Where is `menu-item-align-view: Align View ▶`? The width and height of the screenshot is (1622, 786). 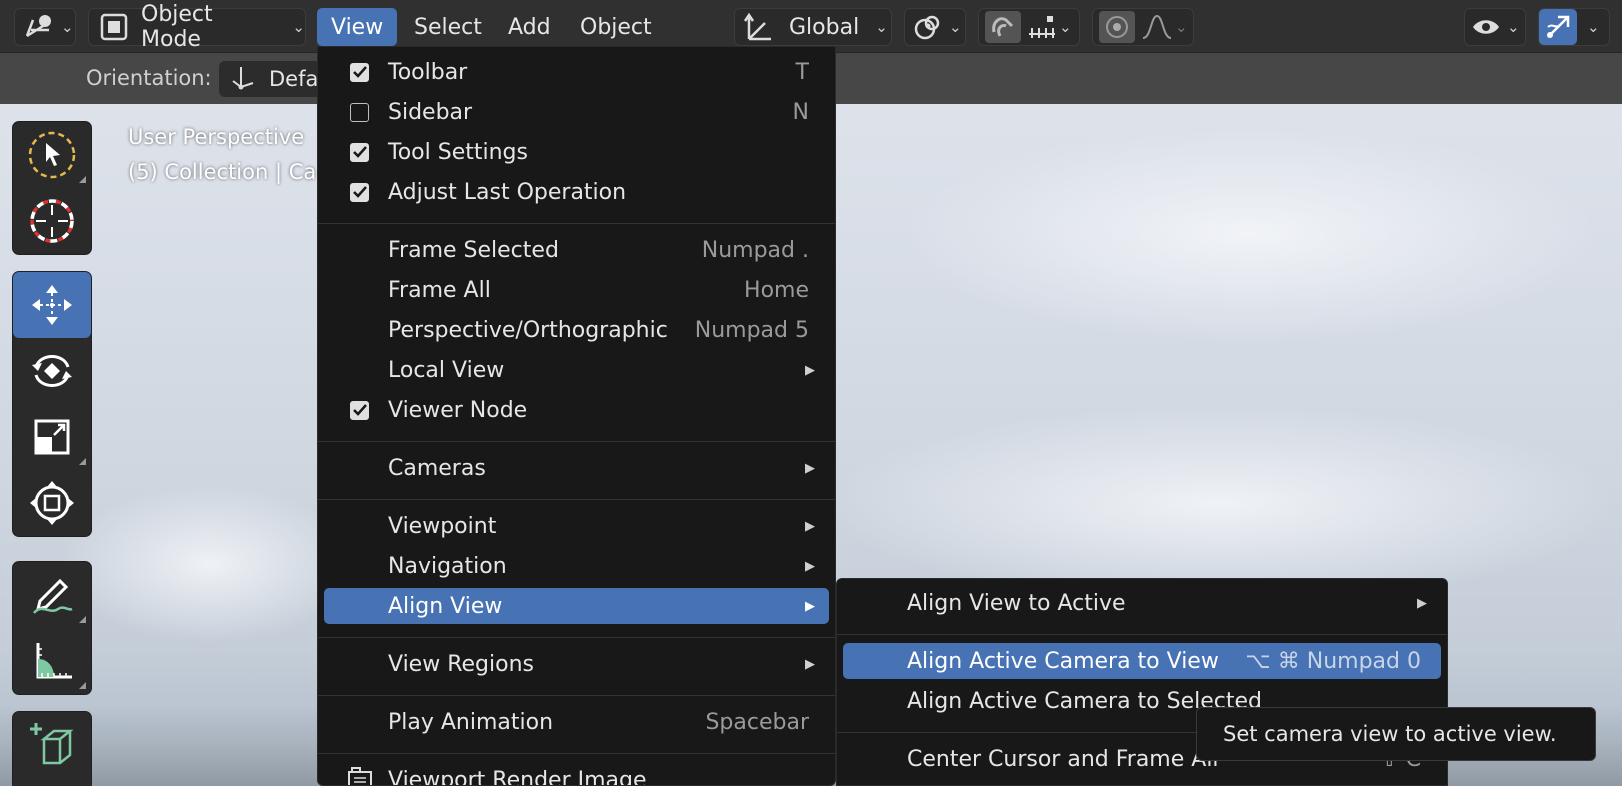
menu-item-align-view: Align View ▶ is located at coordinates (576, 606).